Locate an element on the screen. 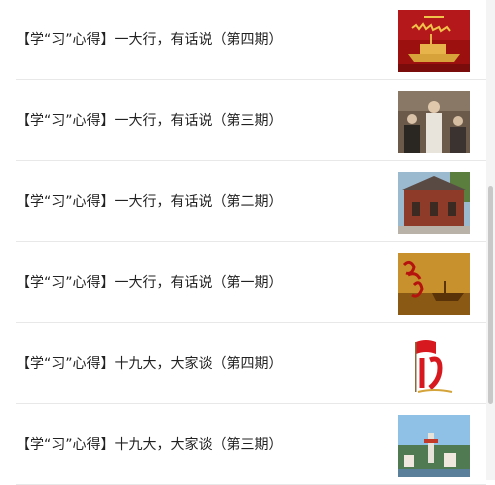 The height and width of the screenshot is (485, 495). scrollbar-thumb is located at coordinates (490, 295).